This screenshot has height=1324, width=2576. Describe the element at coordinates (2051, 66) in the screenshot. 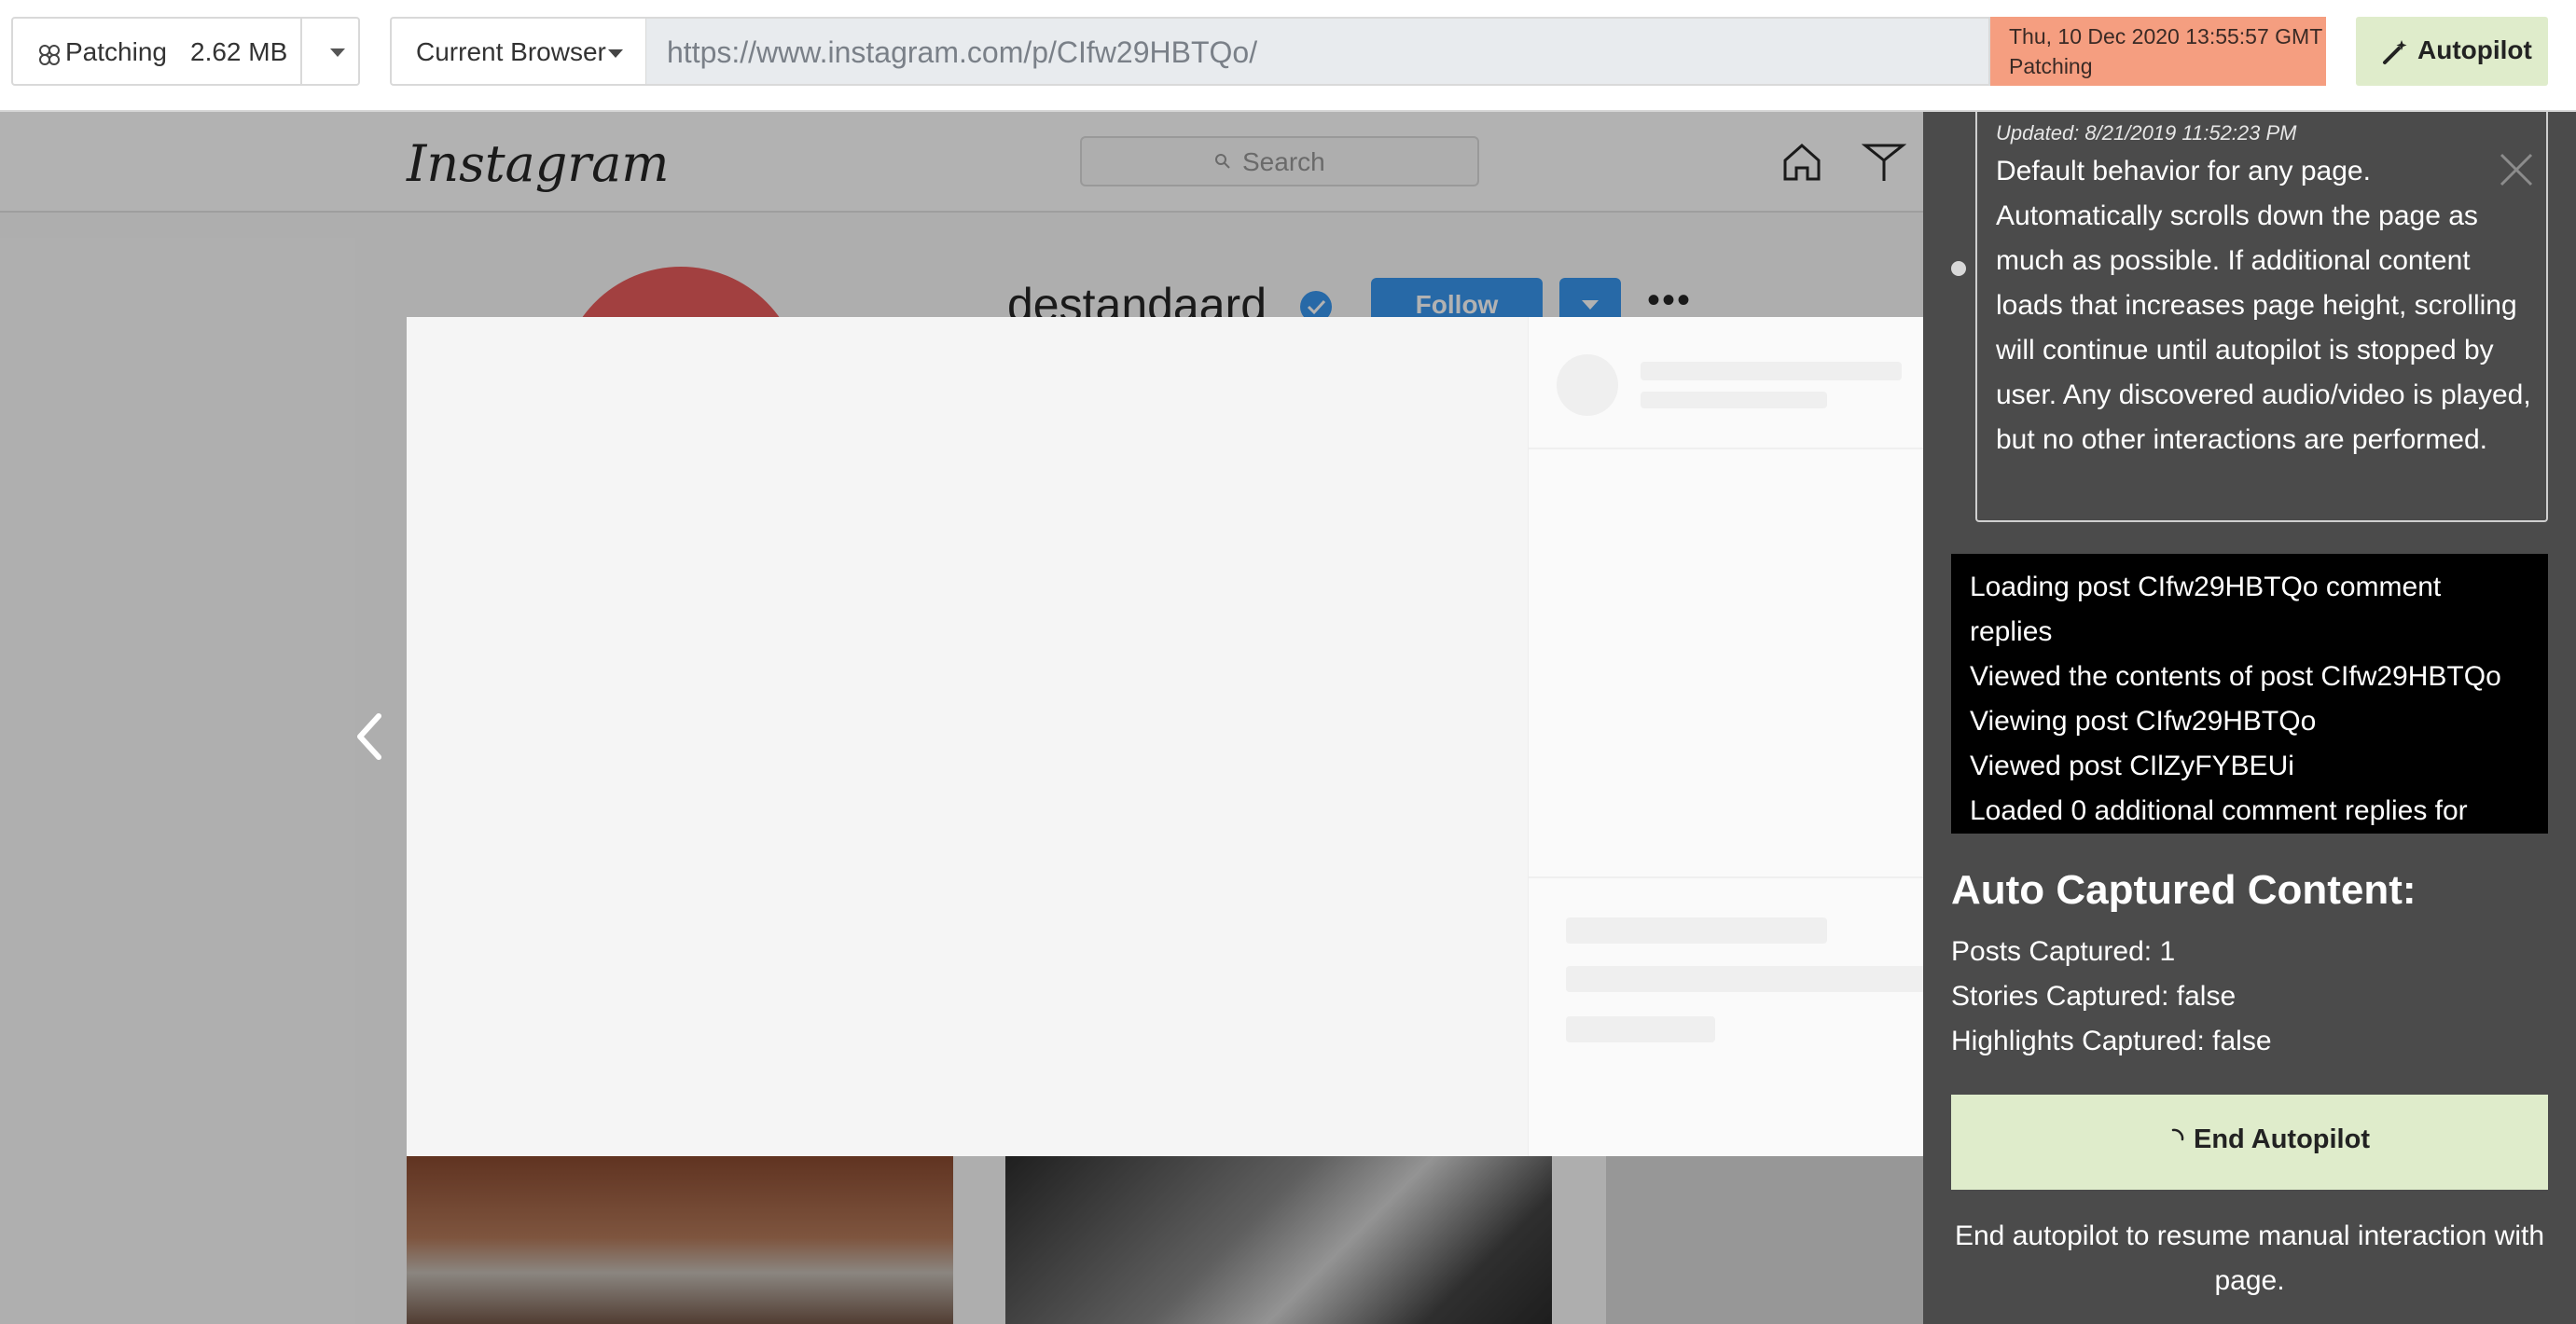

I see `timestamp-status: Patching` at that location.